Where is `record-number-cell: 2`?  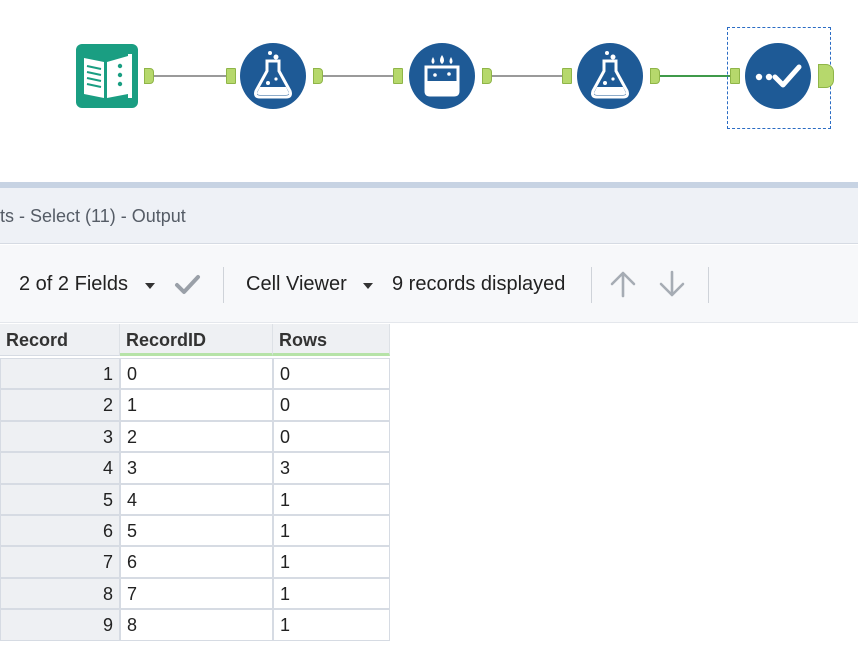
record-number-cell: 2 is located at coordinates (60, 405).